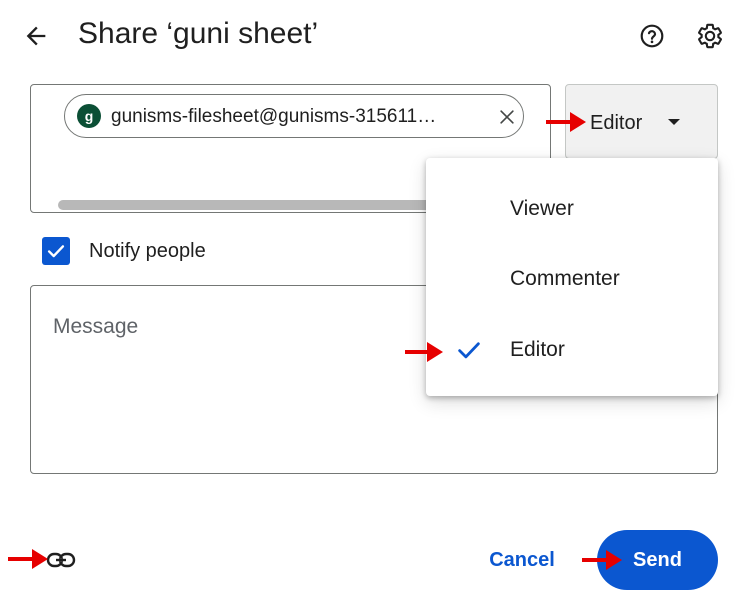 The image size is (742, 607). I want to click on help-button, so click(652, 36).